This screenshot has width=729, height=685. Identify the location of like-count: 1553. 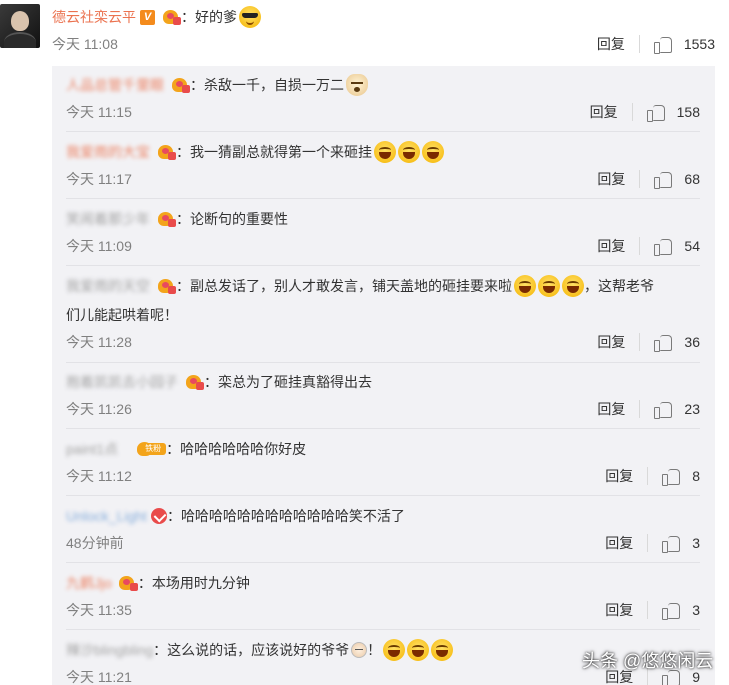
(699, 44).